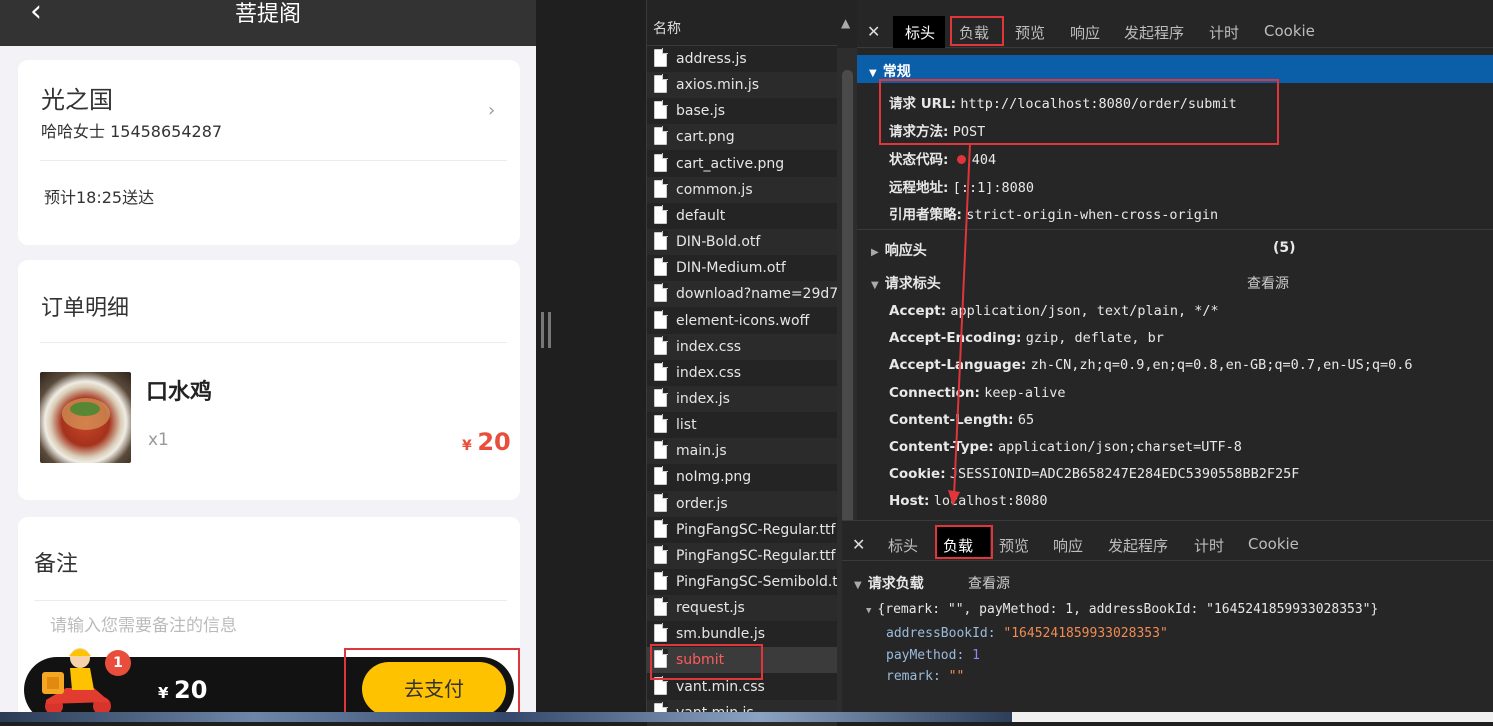 This screenshot has height=726, width=1493. Describe the element at coordinates (714, 477) in the screenshot. I see `request-name: noImg.png` at that location.